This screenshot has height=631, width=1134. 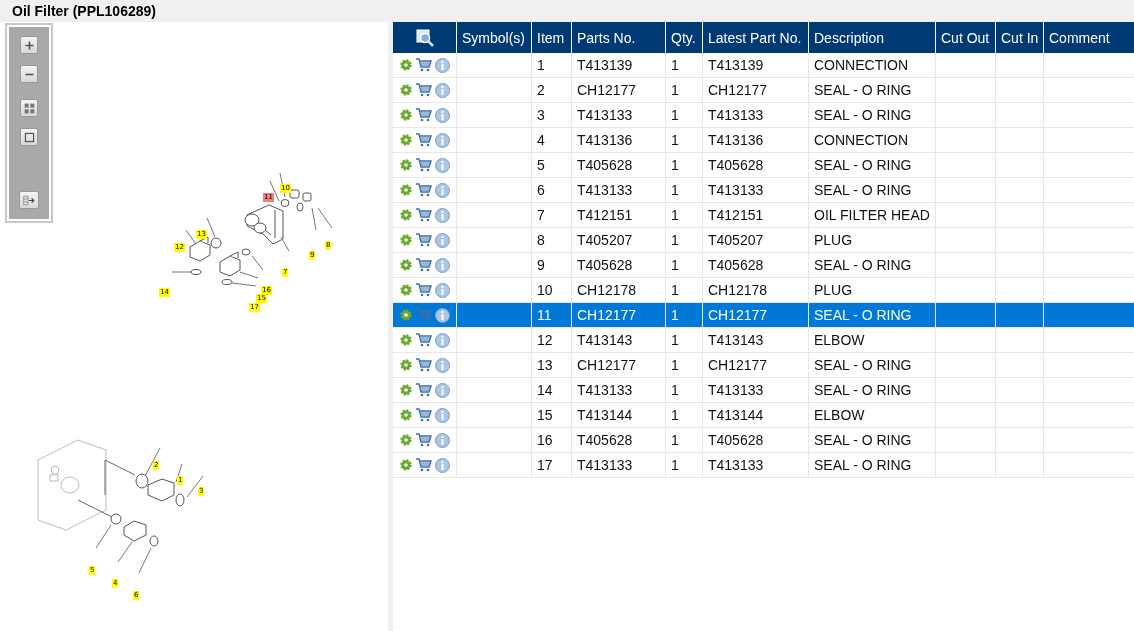 What do you see at coordinates (1088, 37) in the screenshot?
I see `column-header: Comment` at bounding box center [1088, 37].